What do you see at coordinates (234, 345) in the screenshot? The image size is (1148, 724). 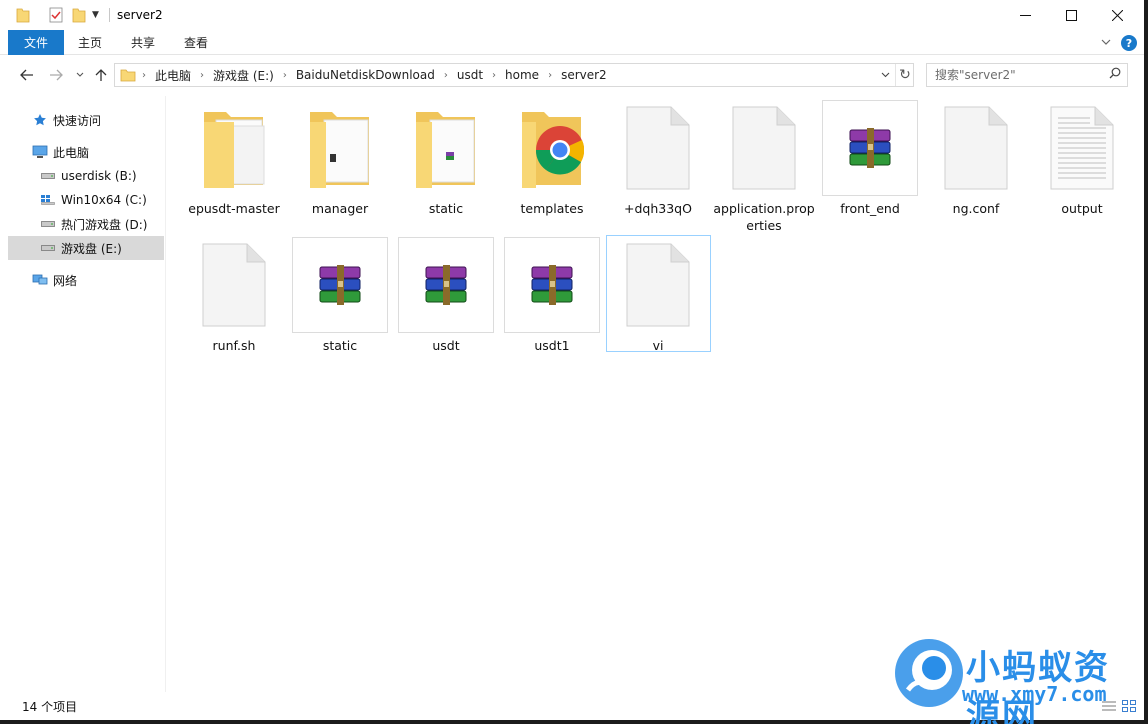 I see `file-name: runf.sh` at bounding box center [234, 345].